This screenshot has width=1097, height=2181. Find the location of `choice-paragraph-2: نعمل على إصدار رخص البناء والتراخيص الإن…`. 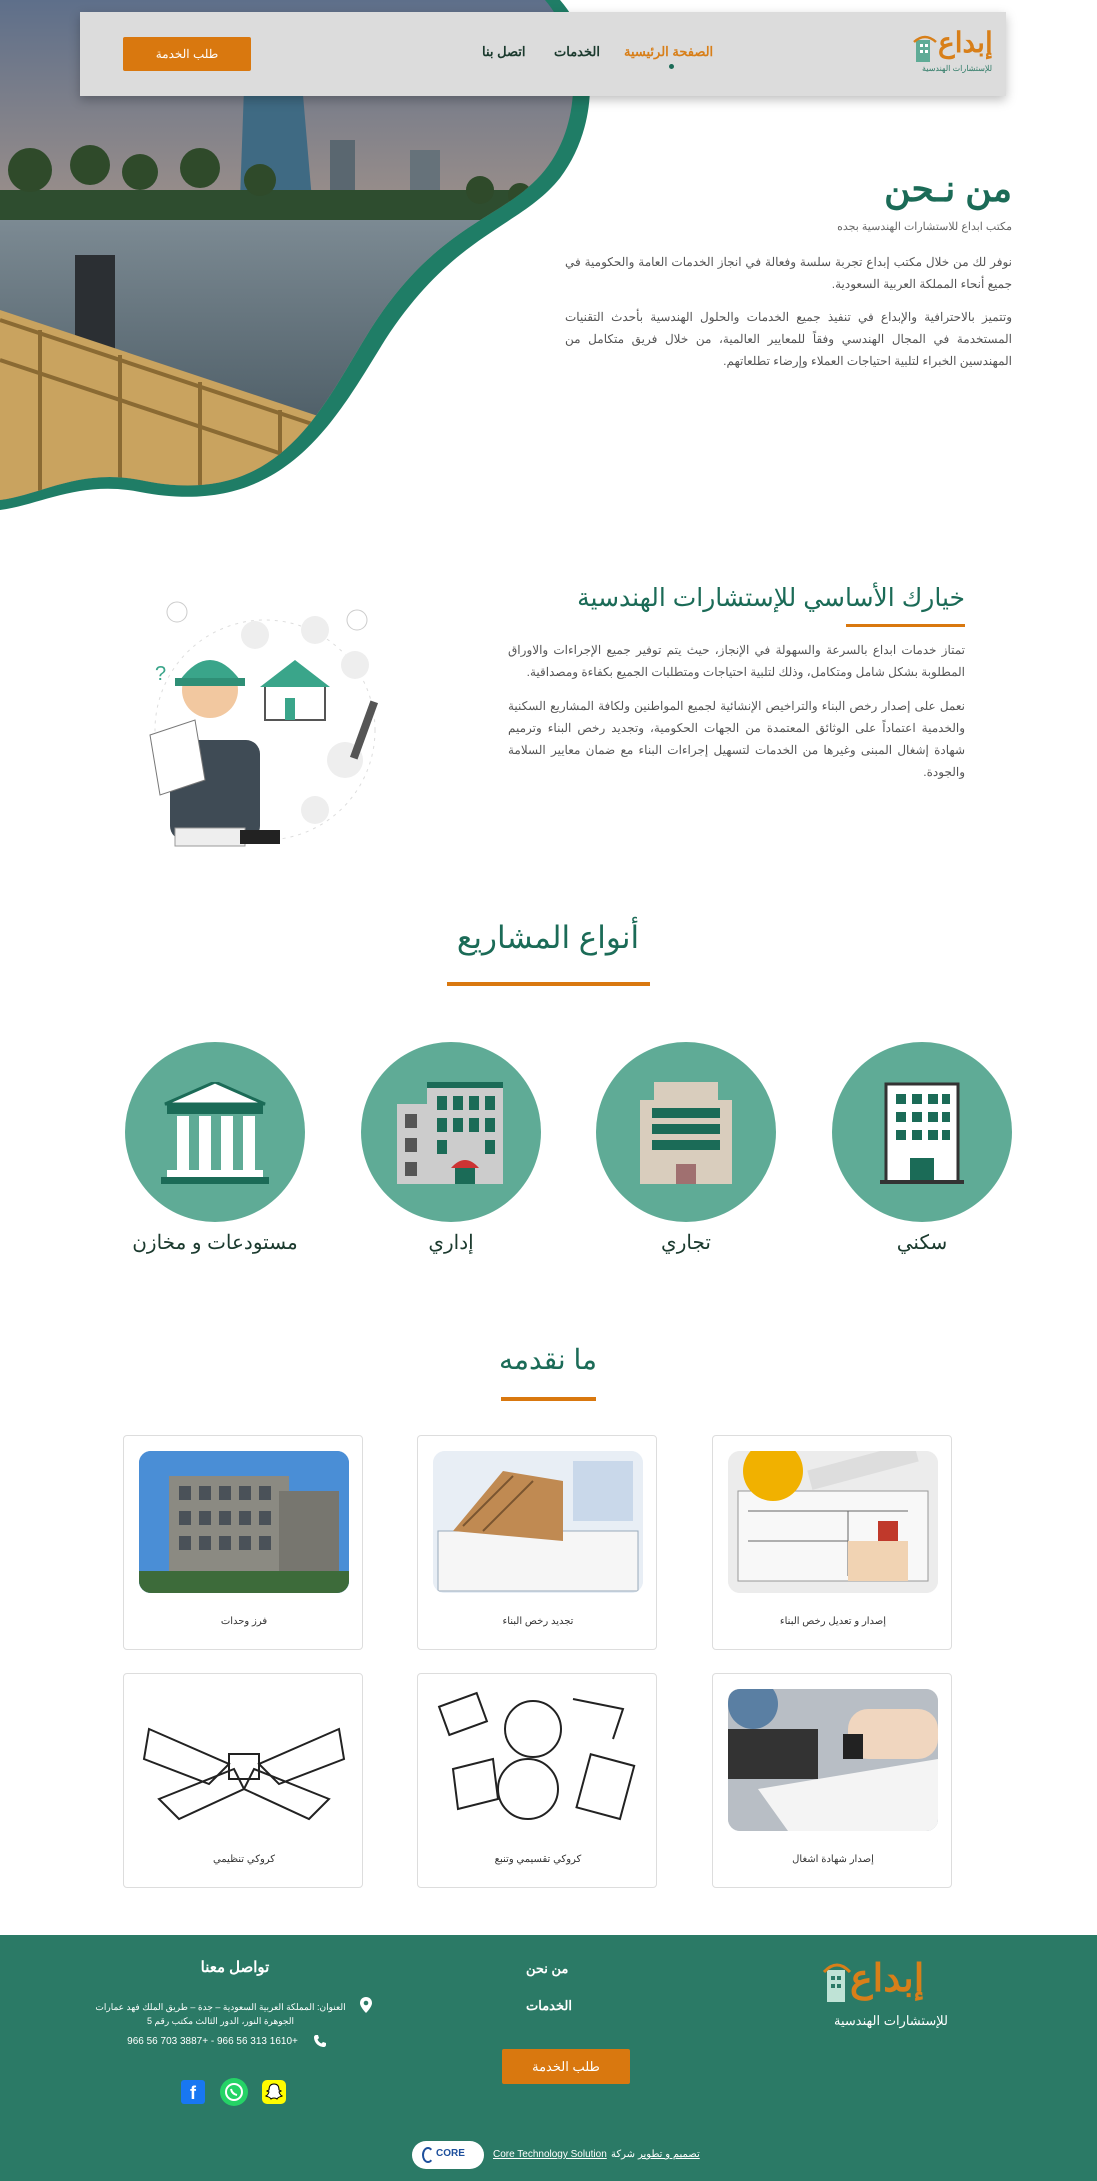

choice-paragraph-2: نعمل على إصدار رخص البناء والتراخيص الإن… is located at coordinates (736, 739).